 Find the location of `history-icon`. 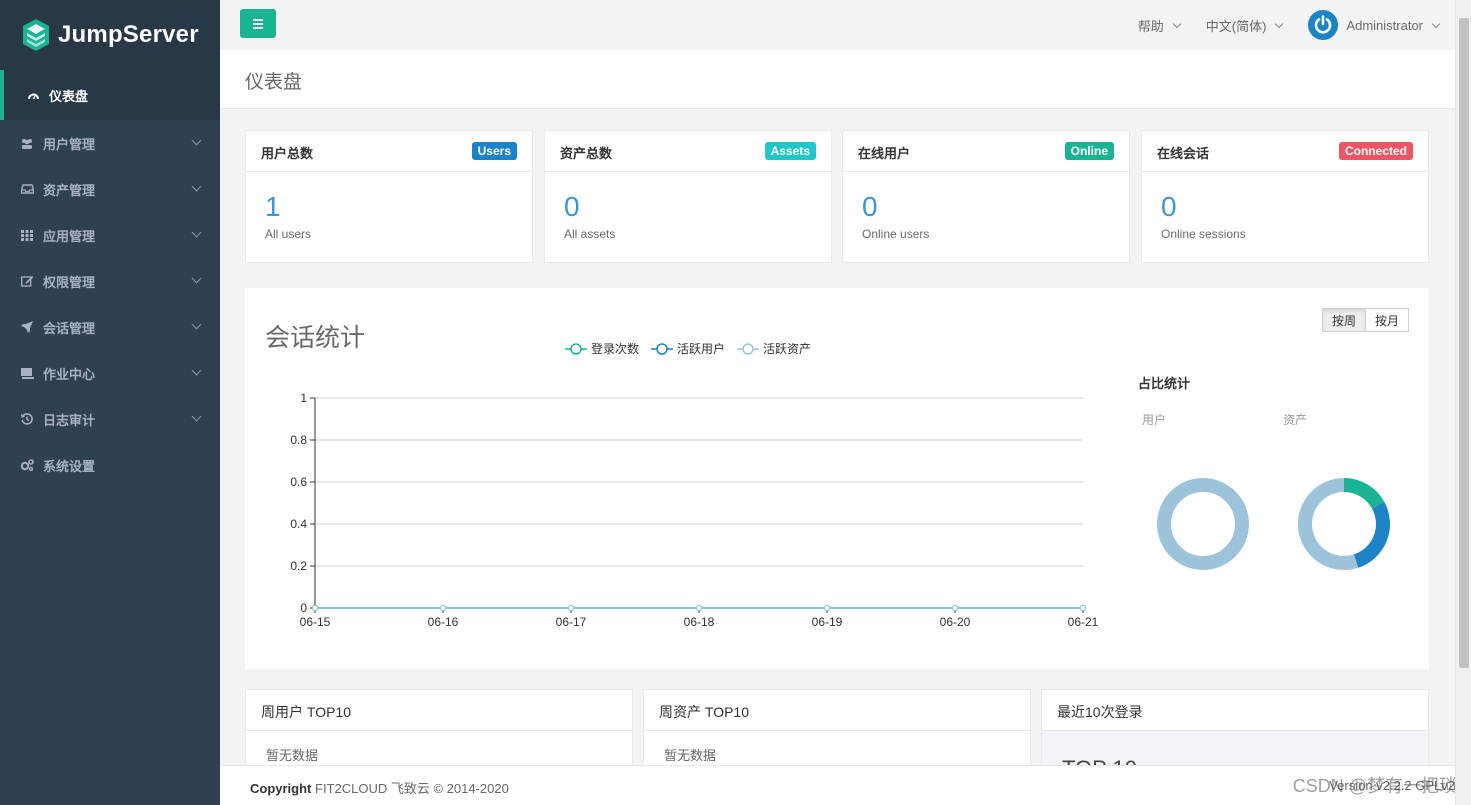

history-icon is located at coordinates (27, 419).